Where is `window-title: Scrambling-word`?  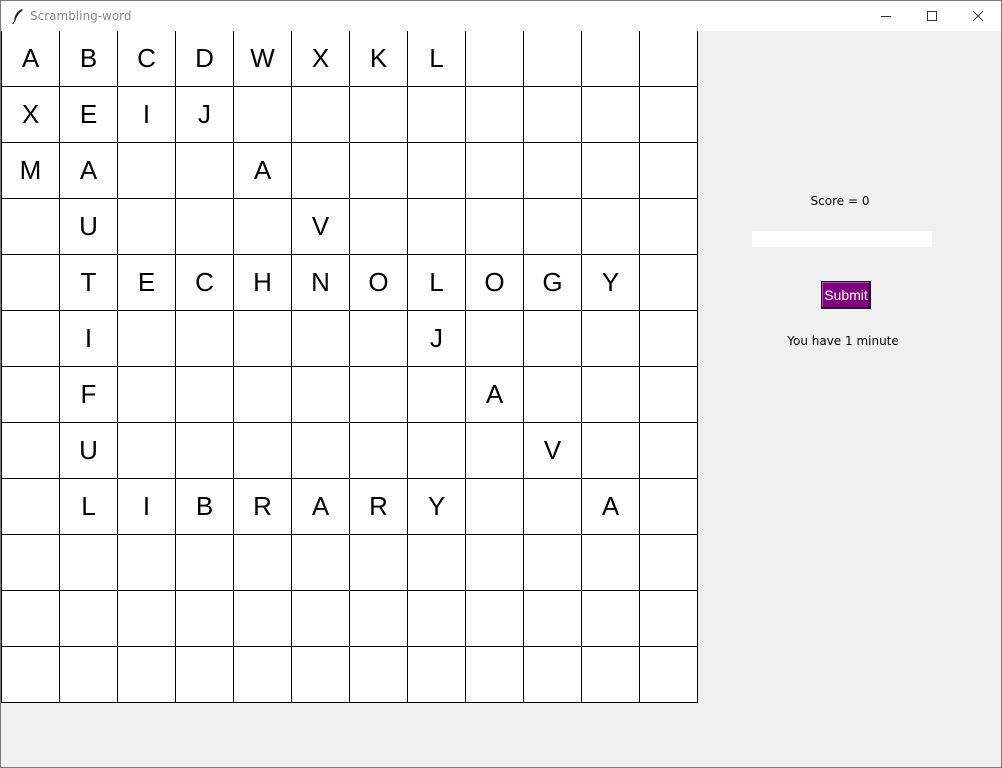 window-title: Scrambling-word is located at coordinates (81, 16).